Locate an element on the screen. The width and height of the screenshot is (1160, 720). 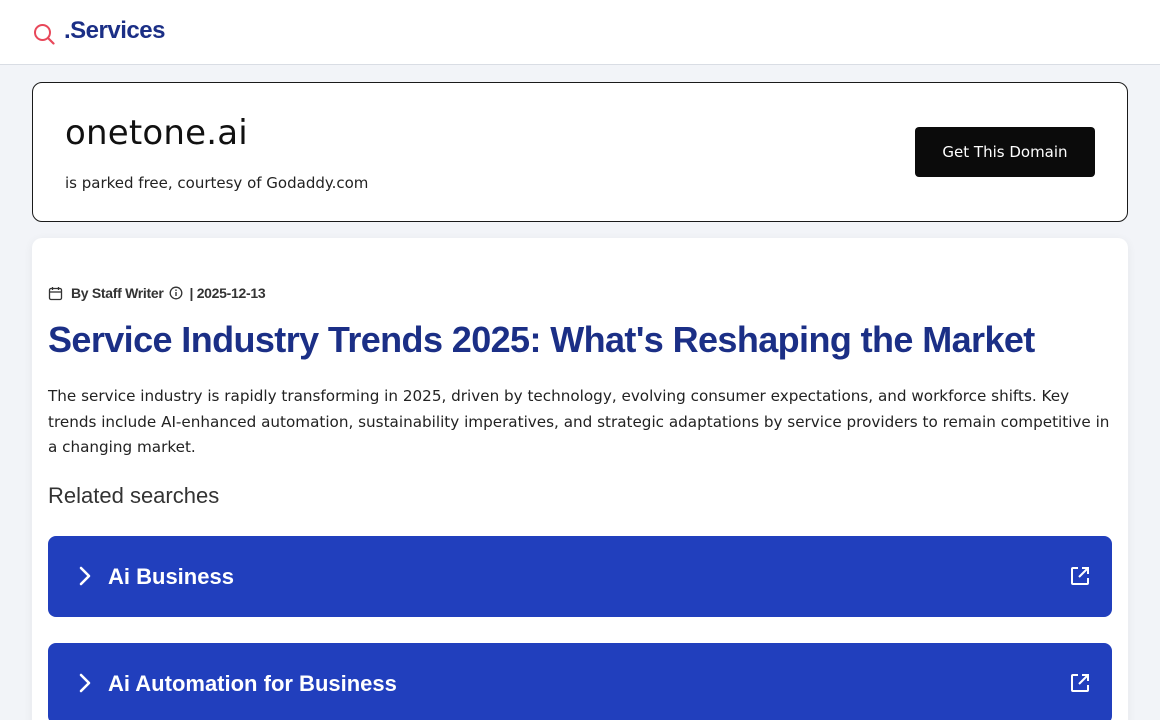
related-searches-heading: Related searches is located at coordinates (134, 495).